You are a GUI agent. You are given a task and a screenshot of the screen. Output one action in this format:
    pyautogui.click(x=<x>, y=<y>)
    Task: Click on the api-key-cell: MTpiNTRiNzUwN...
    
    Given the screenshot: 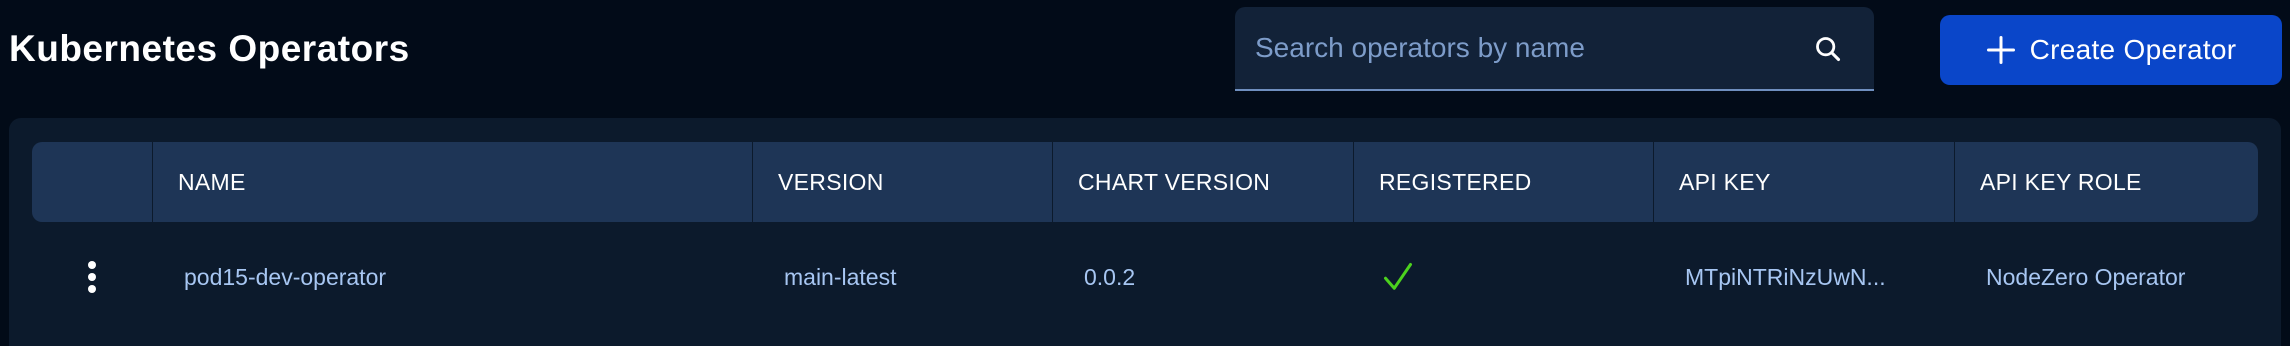 What is the action you would take?
    pyautogui.click(x=1803, y=277)
    